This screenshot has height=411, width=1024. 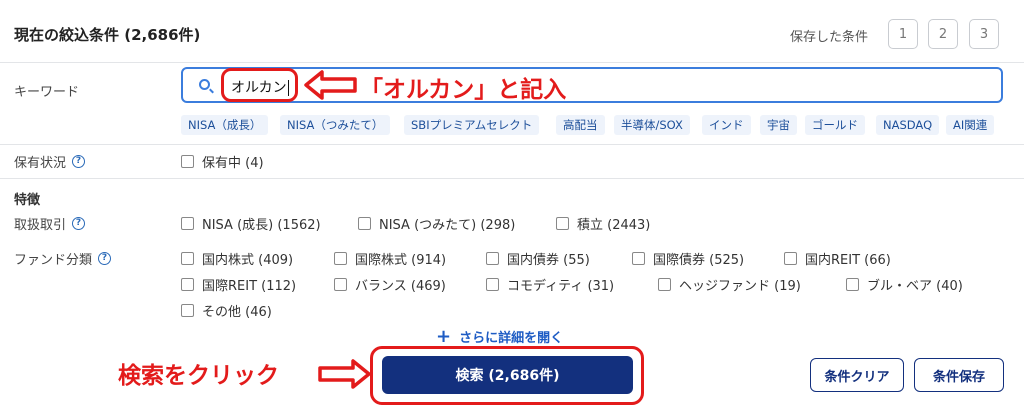 What do you see at coordinates (107, 35) in the screenshot?
I see `current-filter-title: 現在の絞込条件 (2,686件)` at bounding box center [107, 35].